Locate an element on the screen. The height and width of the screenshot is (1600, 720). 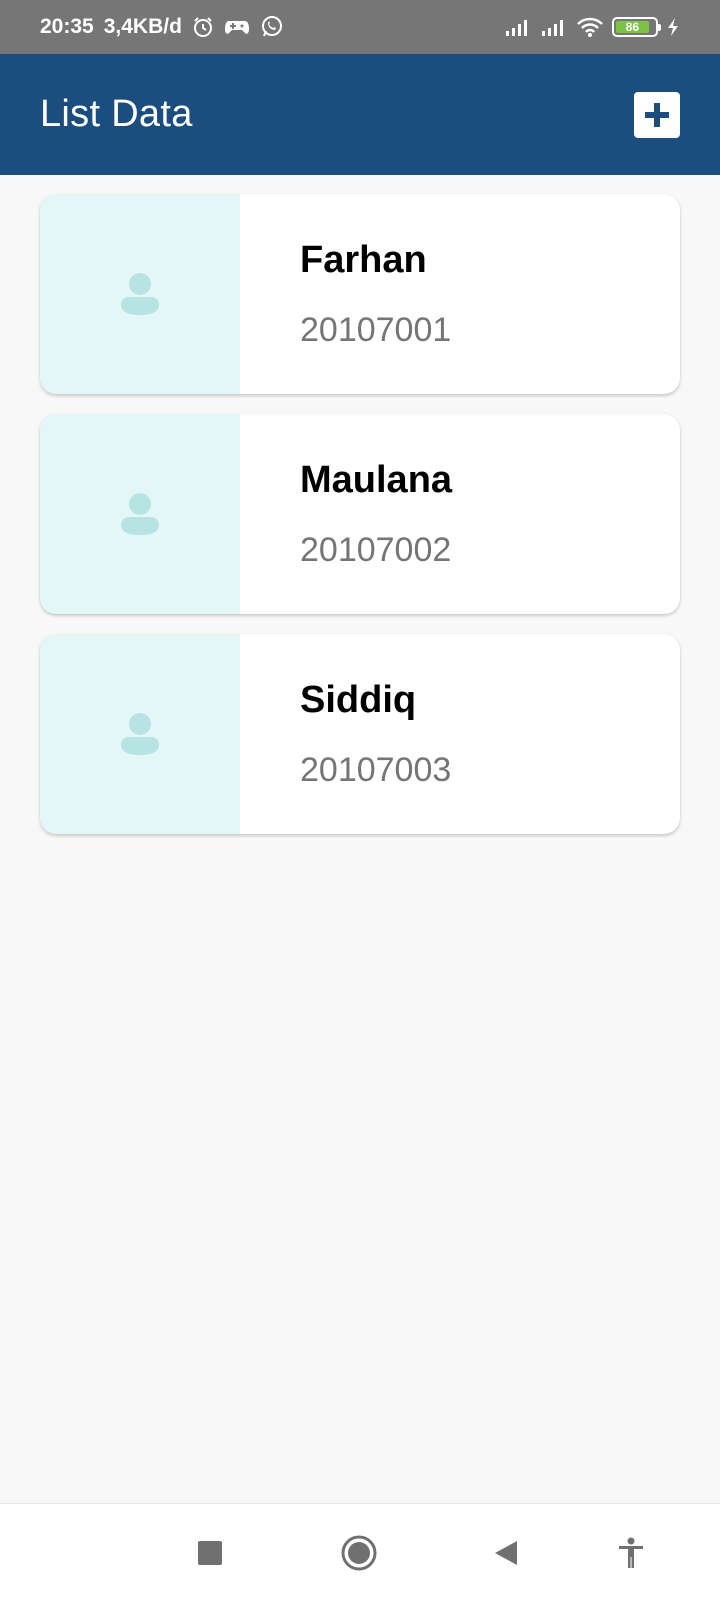
status-right: 86 is located at coordinates (592, 27).